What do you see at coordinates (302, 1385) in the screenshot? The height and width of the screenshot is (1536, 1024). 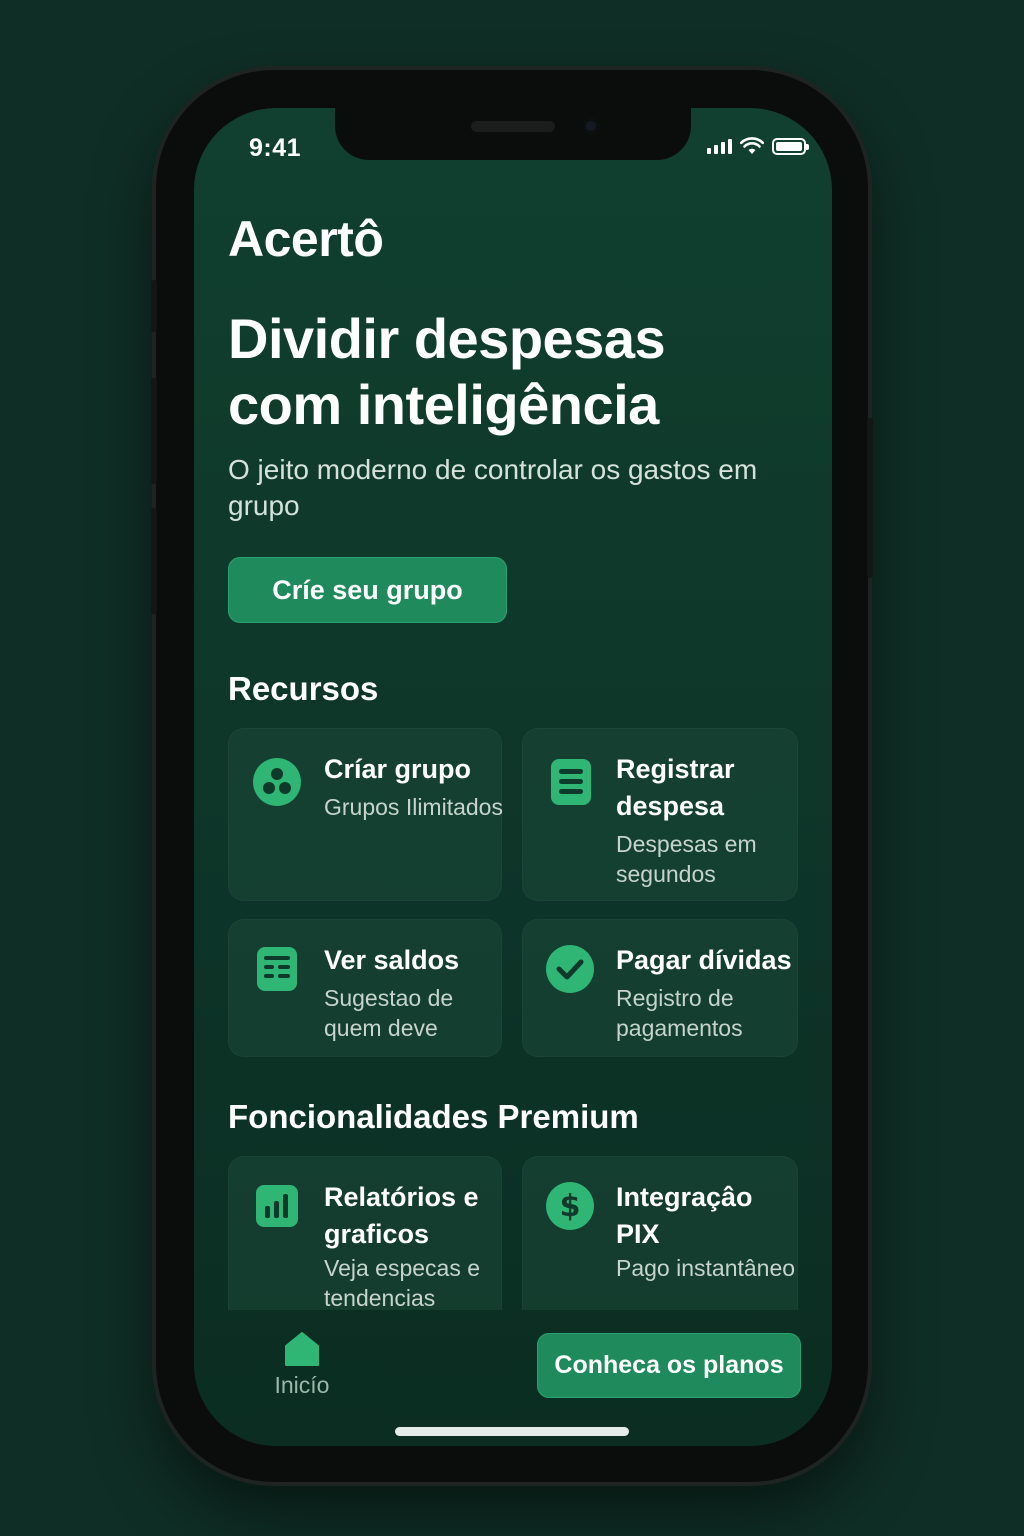 I see `tab-home-label: Inicío` at bounding box center [302, 1385].